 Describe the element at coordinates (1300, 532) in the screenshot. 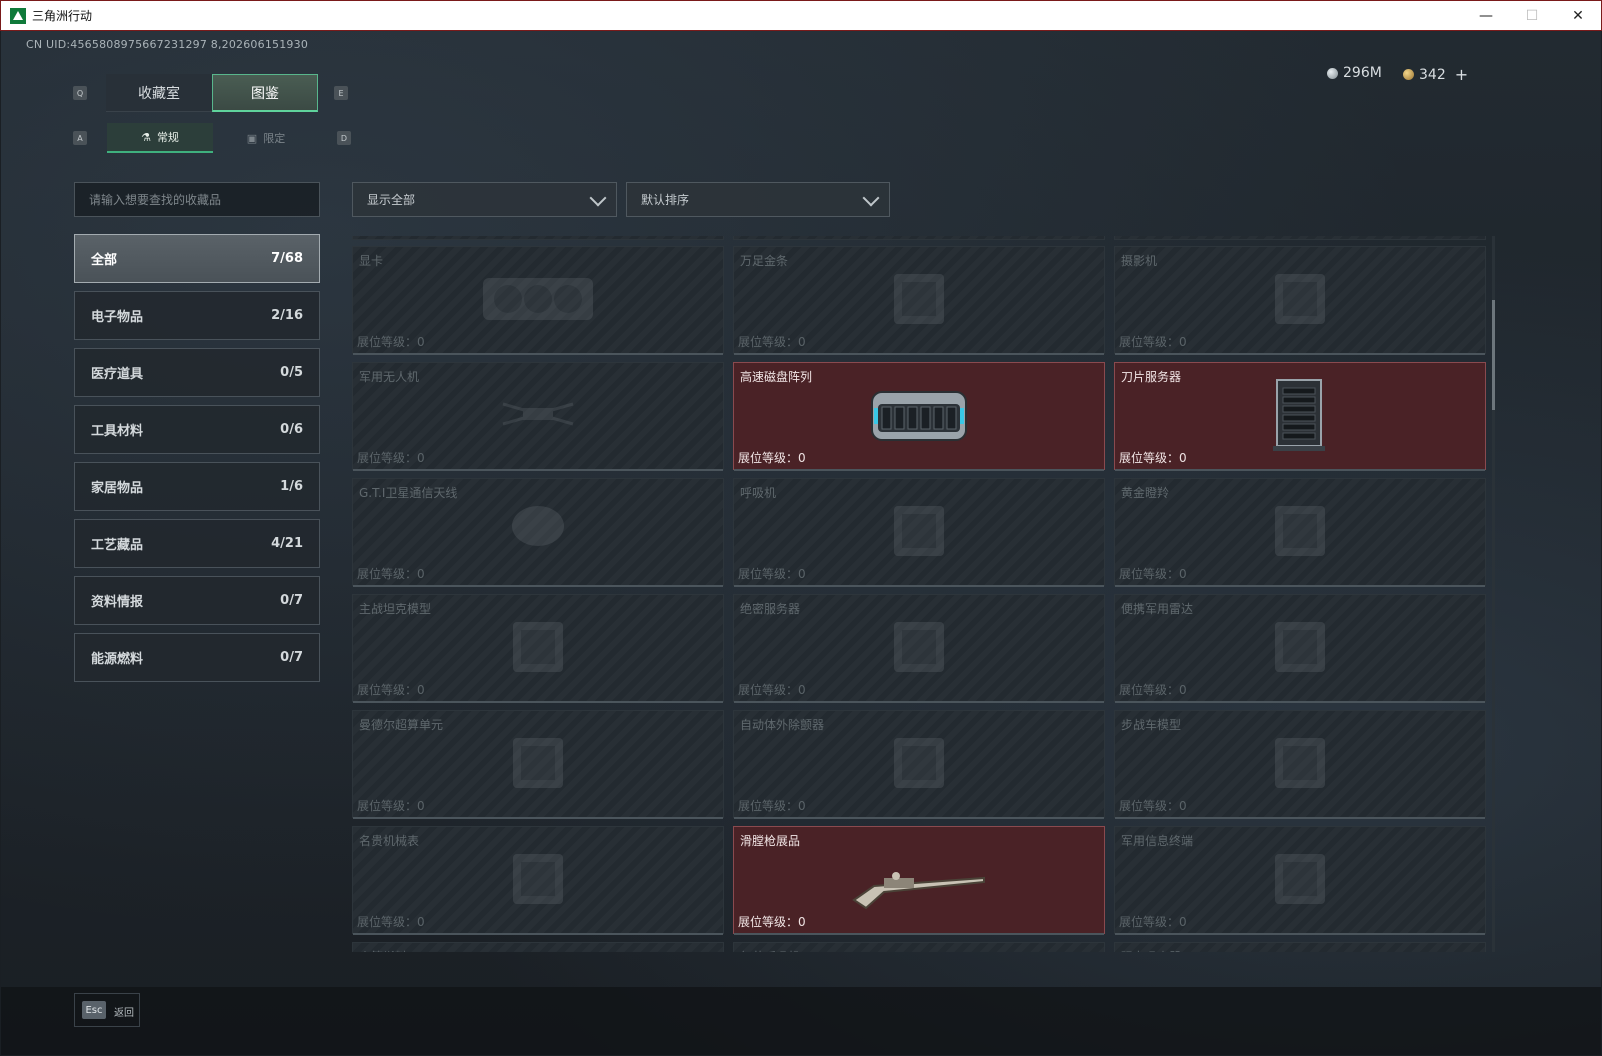

I see `collectible-card: 黄金瞪羚展位等级：0` at that location.